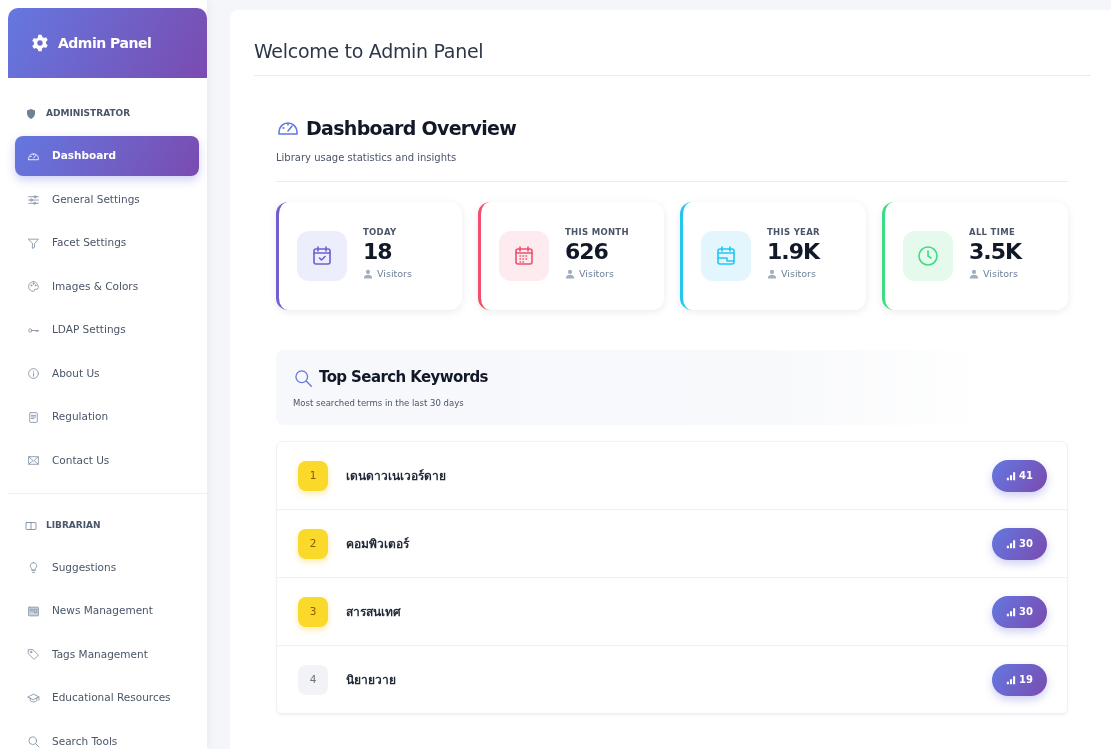 The width and height of the screenshot is (1111, 749). I want to click on rank-badge: 4, so click(313, 679).